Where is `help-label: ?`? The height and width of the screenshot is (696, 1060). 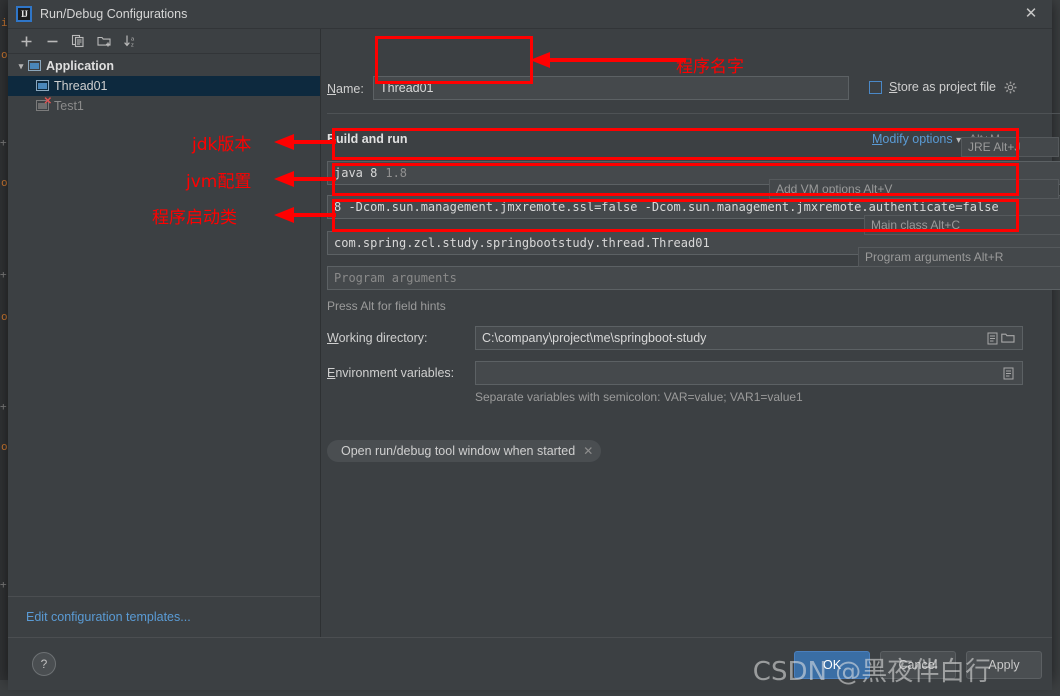
help-label: ? is located at coordinates (44, 664).